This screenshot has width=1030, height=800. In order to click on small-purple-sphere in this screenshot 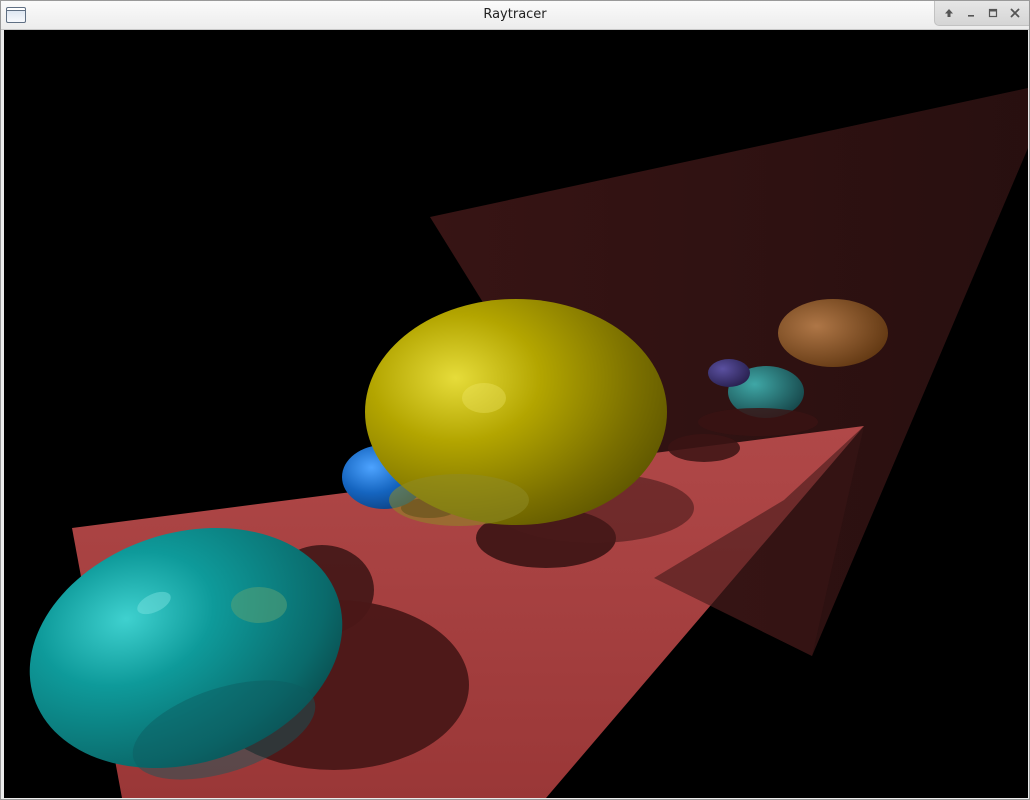, I will do `click(729, 373)`.